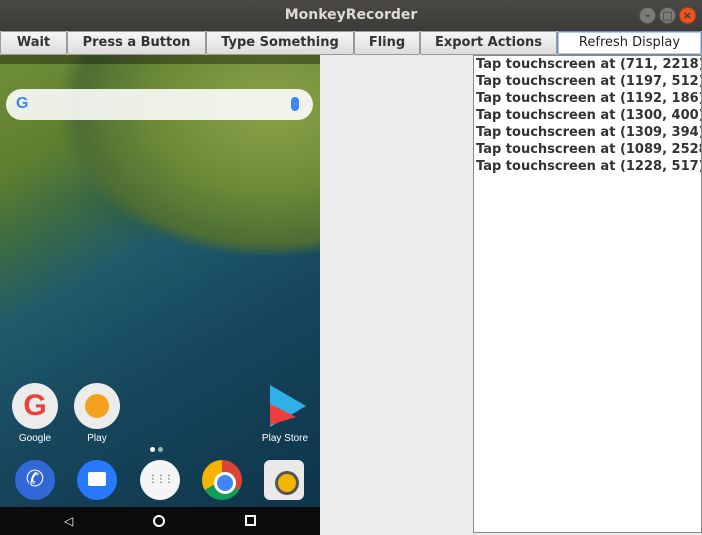  I want to click on press-a-button-button: Press a Button, so click(136, 43).